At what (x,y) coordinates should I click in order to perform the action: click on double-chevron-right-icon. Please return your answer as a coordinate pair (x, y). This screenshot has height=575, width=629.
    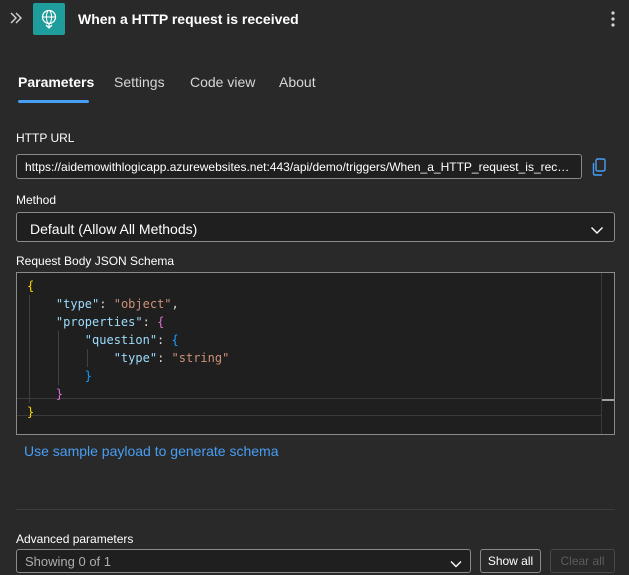
    Looking at the image, I should click on (17, 18).